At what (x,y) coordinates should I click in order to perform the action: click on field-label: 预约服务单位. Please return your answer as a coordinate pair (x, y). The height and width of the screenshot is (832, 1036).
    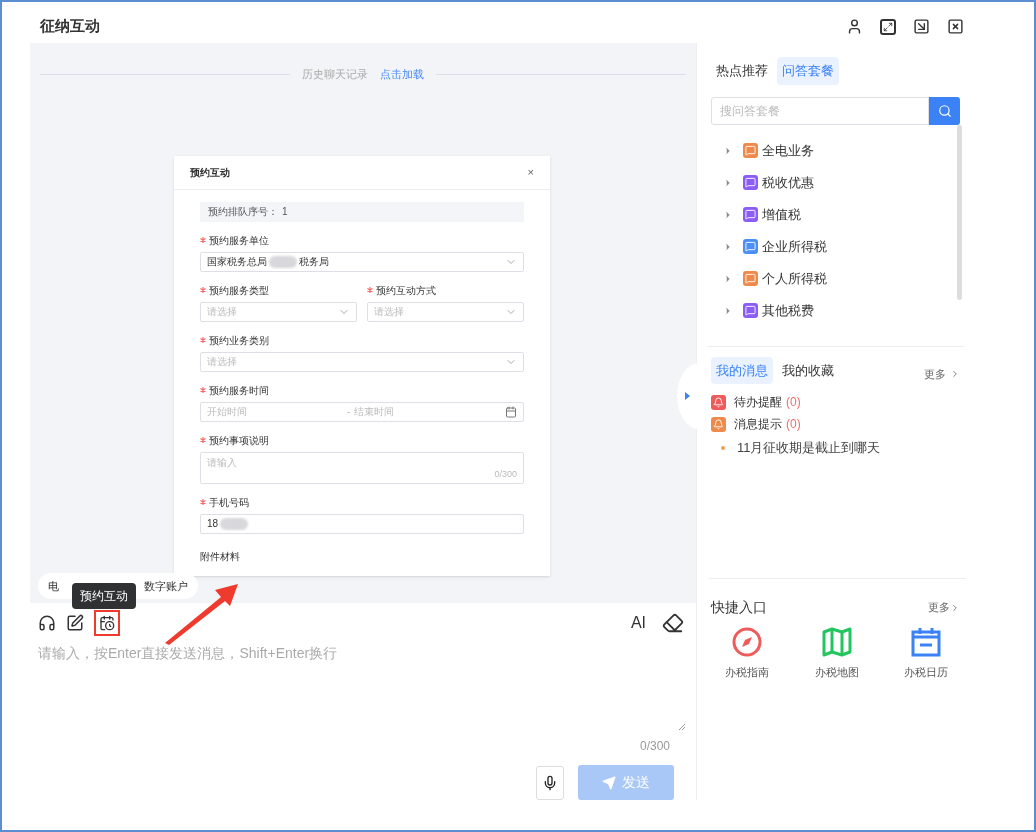
    Looking at the image, I should click on (239, 240).